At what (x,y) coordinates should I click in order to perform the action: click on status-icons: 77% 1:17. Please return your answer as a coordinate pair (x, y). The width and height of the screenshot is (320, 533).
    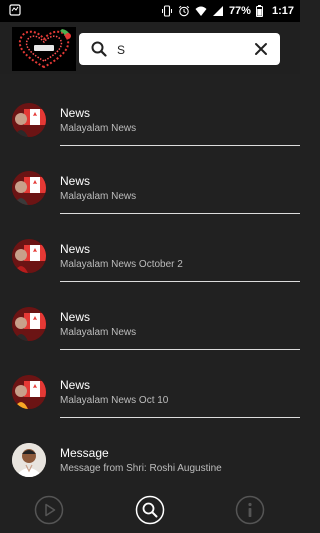
    Looking at the image, I should click on (227, 11).